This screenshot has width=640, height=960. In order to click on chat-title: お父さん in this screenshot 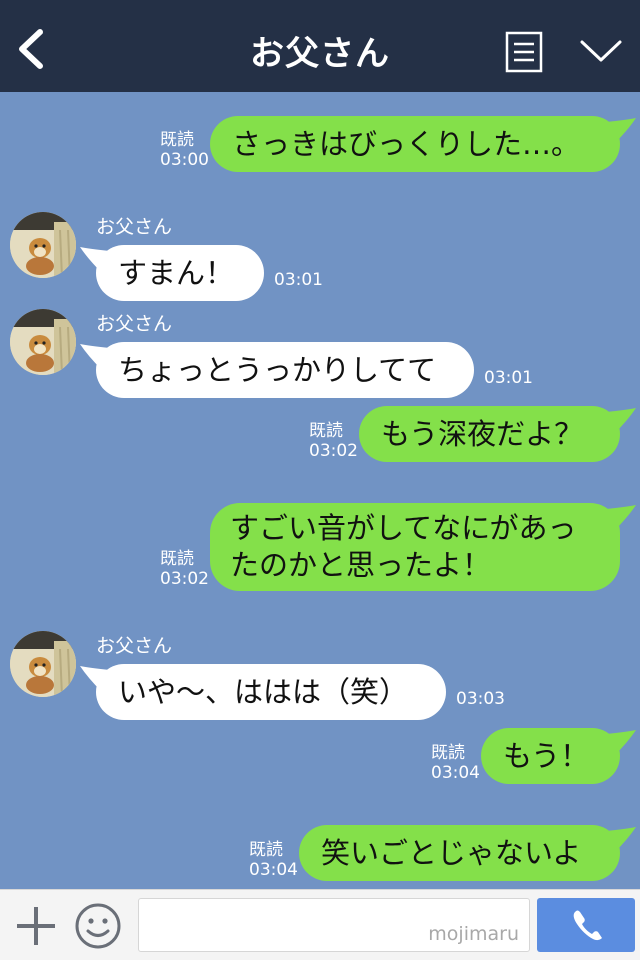, I will do `click(320, 54)`.